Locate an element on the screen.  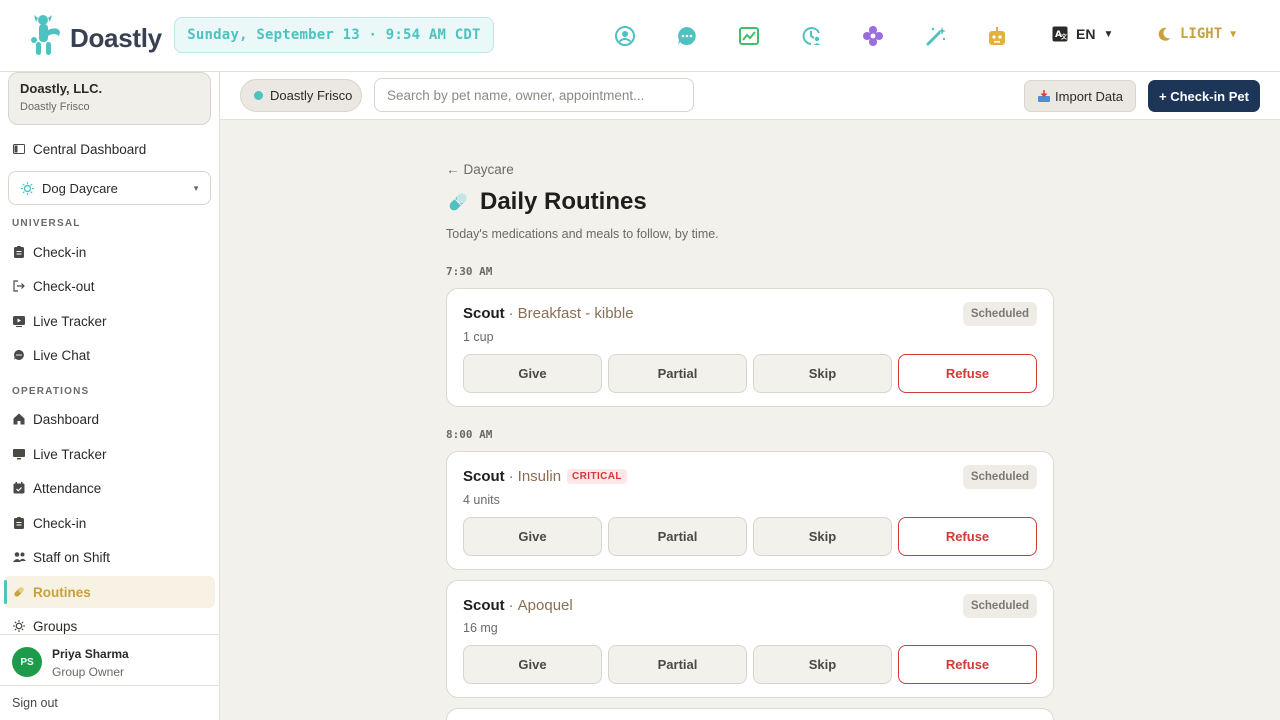
user-profile: PS Priya Sharma Group Owner is located at coordinates (109, 659).